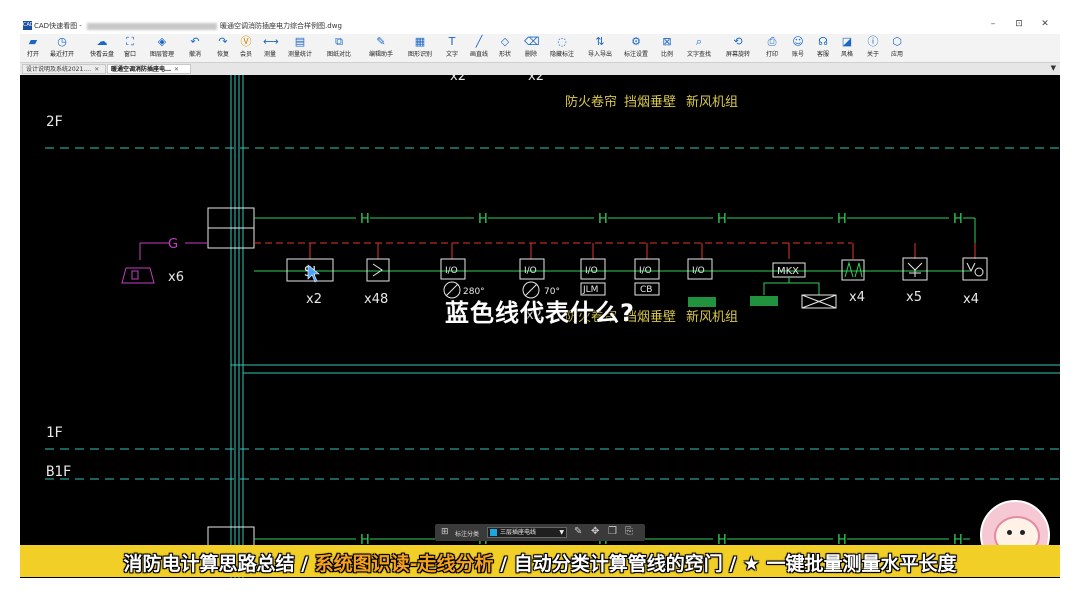 The image size is (1080, 599). Describe the element at coordinates (699, 54) in the screenshot. I see `toolbar-button-label: 文字查找` at that location.